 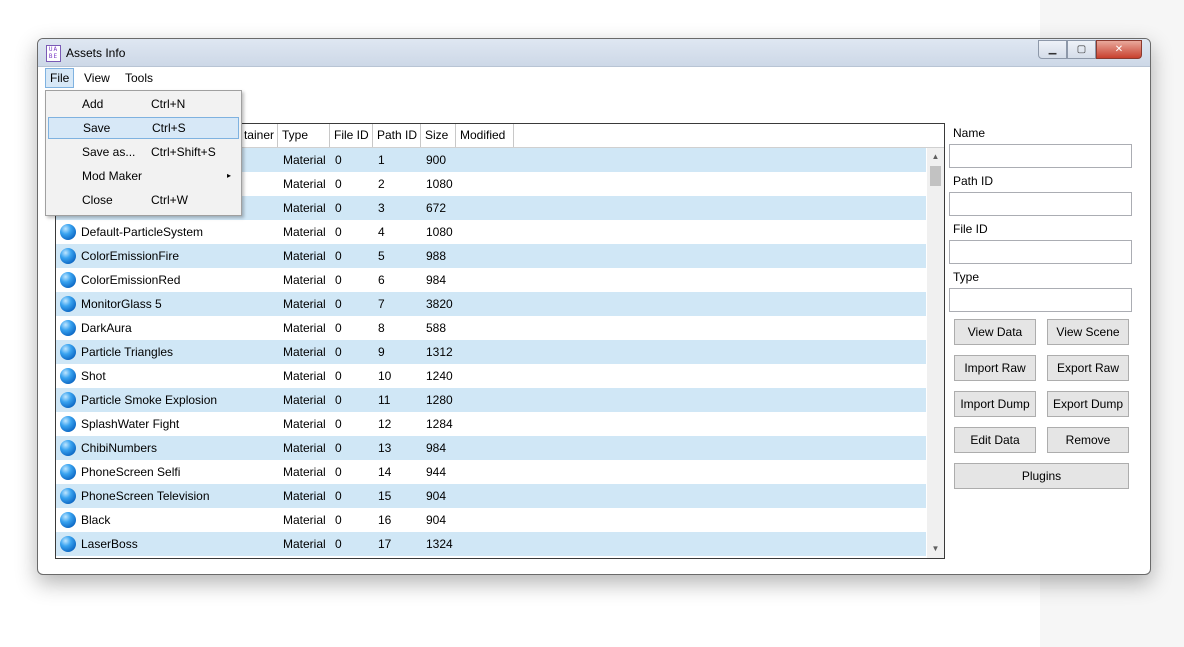 I want to click on vertical-scrollbar: ▲ ▼, so click(x=935, y=353).